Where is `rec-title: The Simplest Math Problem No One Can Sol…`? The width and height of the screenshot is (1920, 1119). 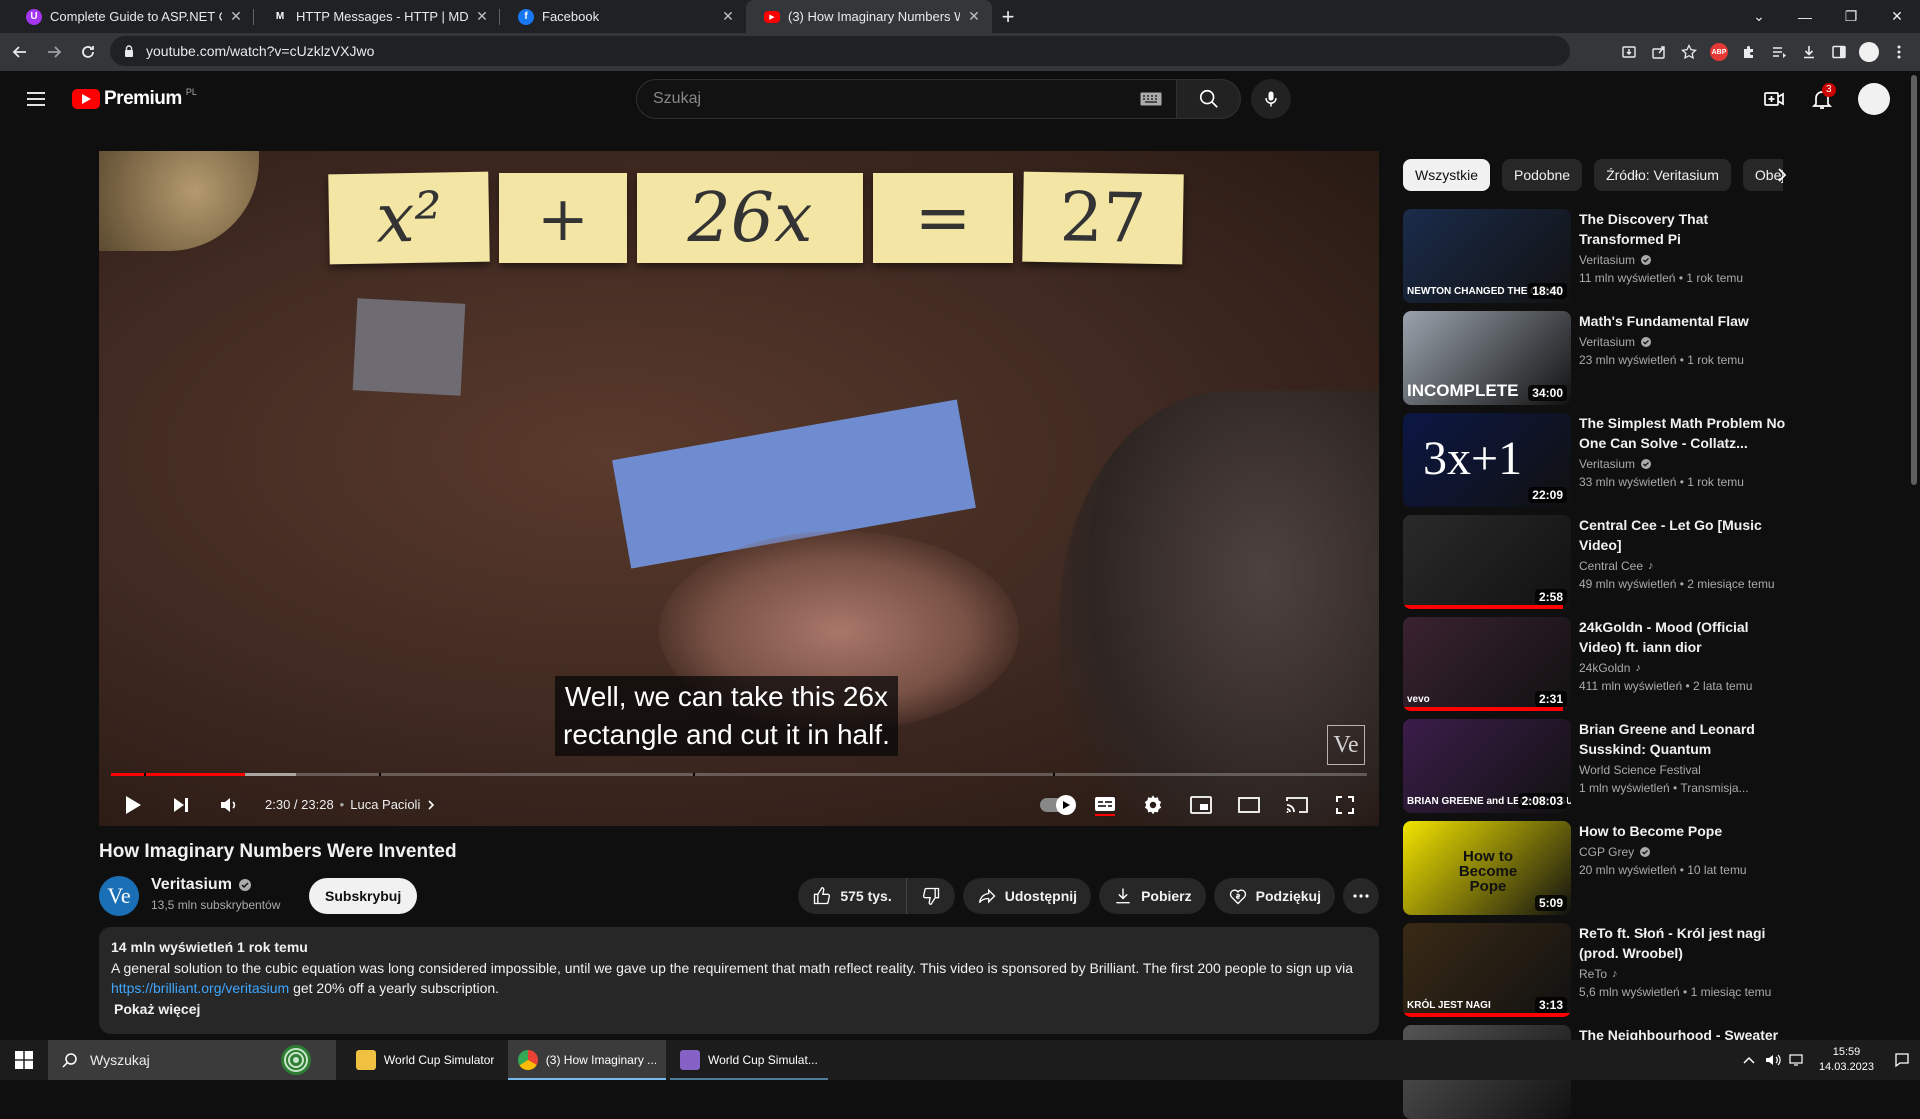 rec-title: The Simplest Math Problem No One Can Sol… is located at coordinates (1684, 433).